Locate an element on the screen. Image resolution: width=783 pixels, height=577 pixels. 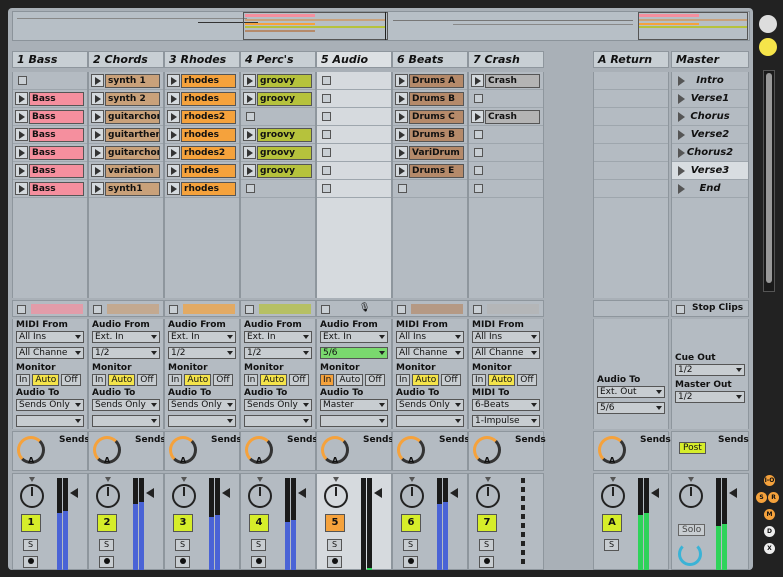
scene-6: Verse3 is located at coordinates (710, 171).